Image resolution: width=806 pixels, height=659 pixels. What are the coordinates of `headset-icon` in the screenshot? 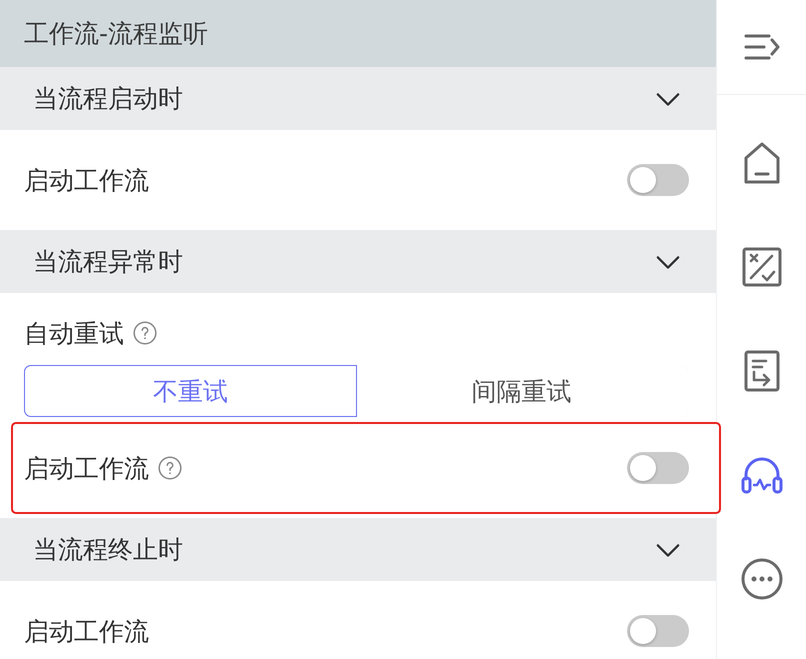 It's located at (762, 475).